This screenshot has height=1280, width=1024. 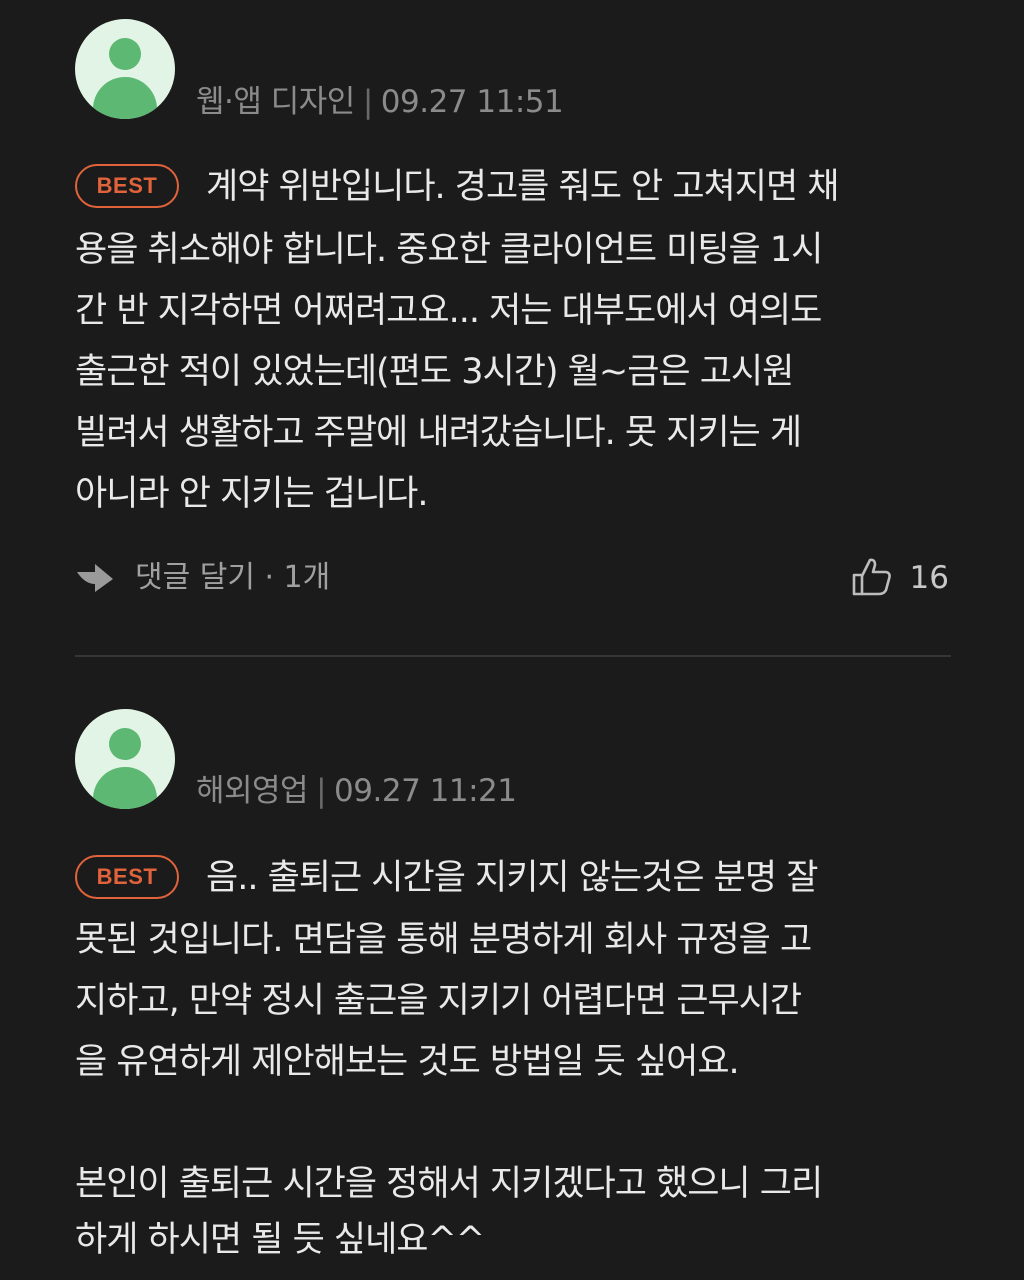 I want to click on comment-text-line: 간 반 지각하면 어쩌려고요... 저는 대부도에서 여의도, so click(x=448, y=311).